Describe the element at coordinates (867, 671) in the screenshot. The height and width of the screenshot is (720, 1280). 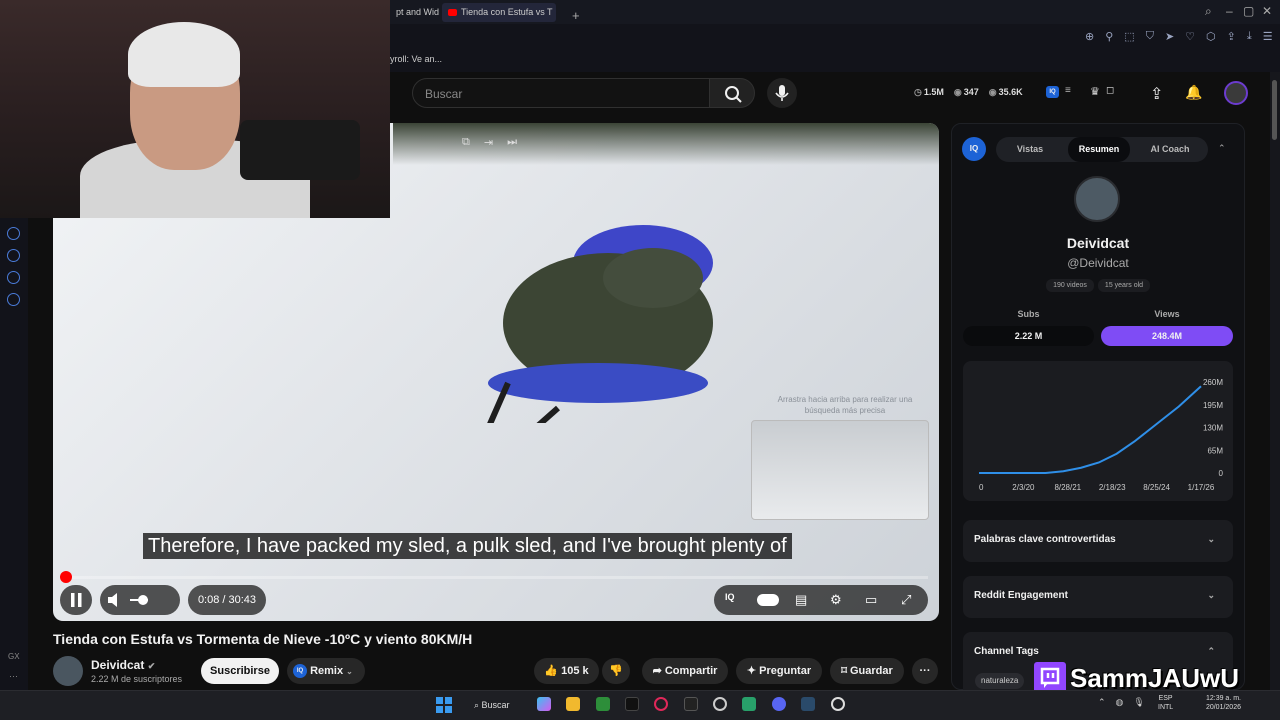
I see `save-button: ⌑ Guardar` at that location.